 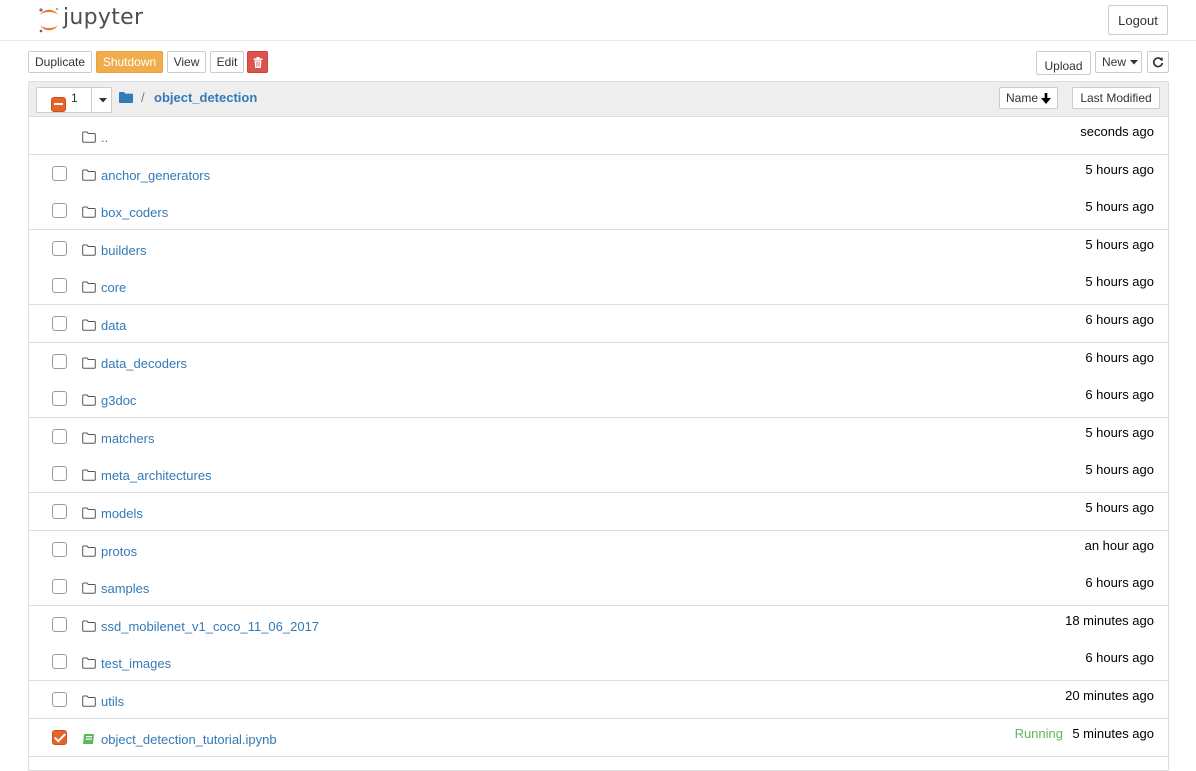 I want to click on list-item: core 5 hours ago, so click(x=598, y=286).